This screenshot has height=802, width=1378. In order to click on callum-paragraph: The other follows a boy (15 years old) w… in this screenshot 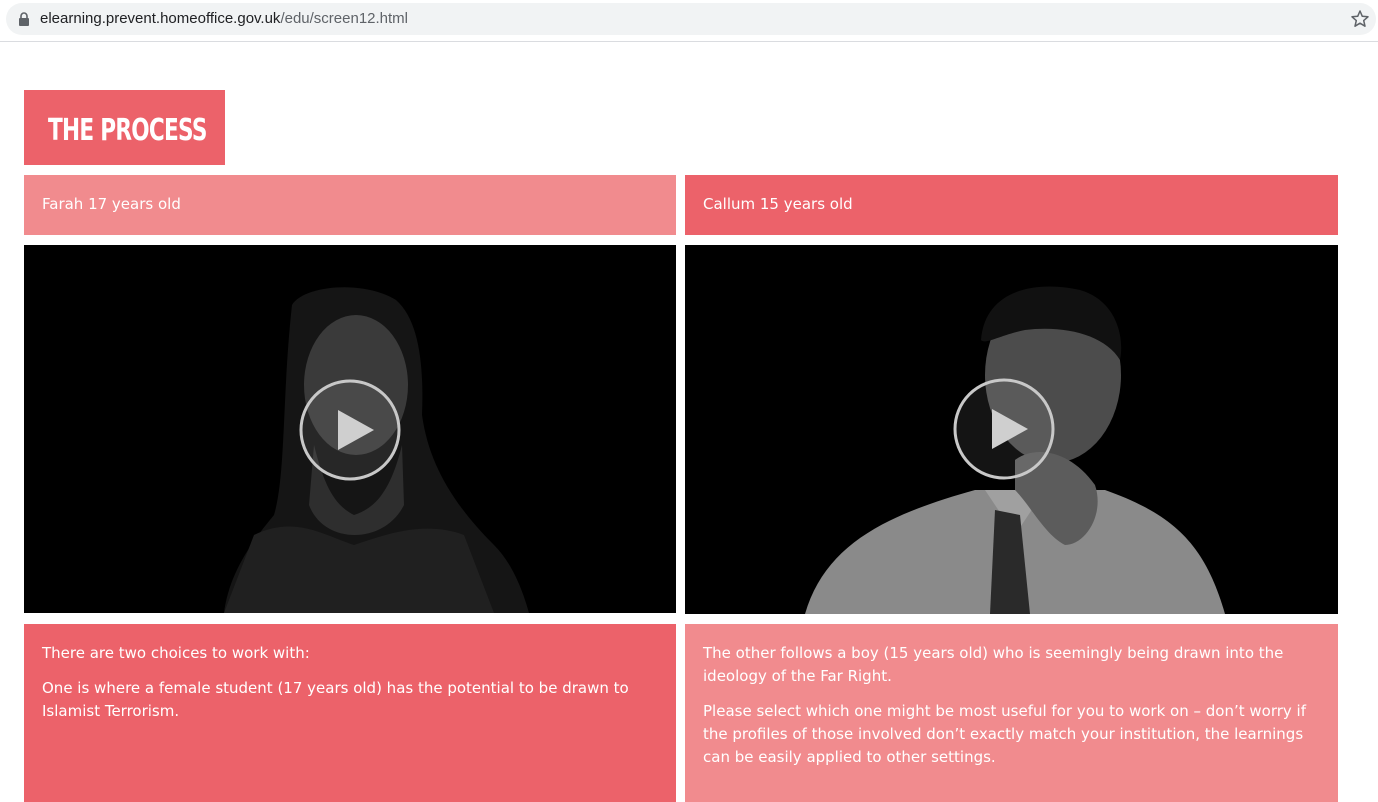, I will do `click(993, 664)`.